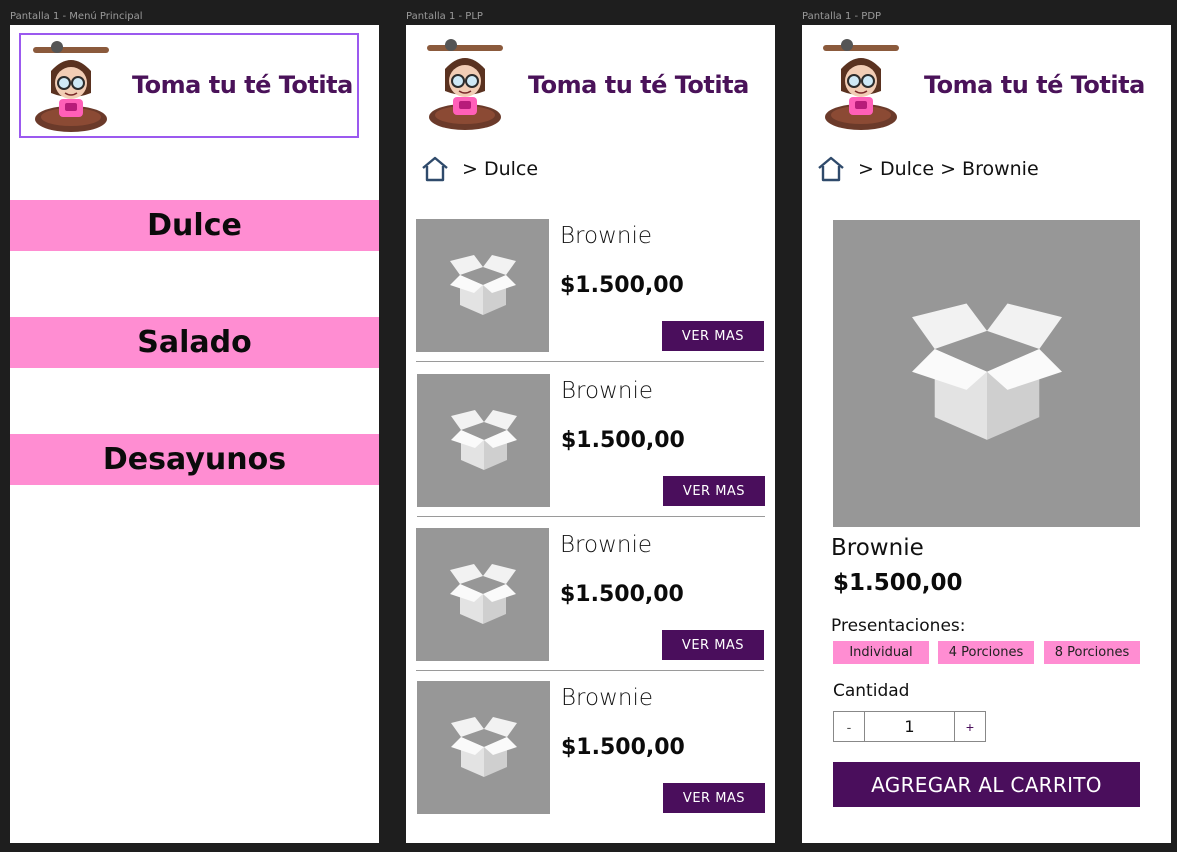  What do you see at coordinates (444, 16) in the screenshot?
I see `frame-label-plp: Pantalla 1 - PLP` at bounding box center [444, 16].